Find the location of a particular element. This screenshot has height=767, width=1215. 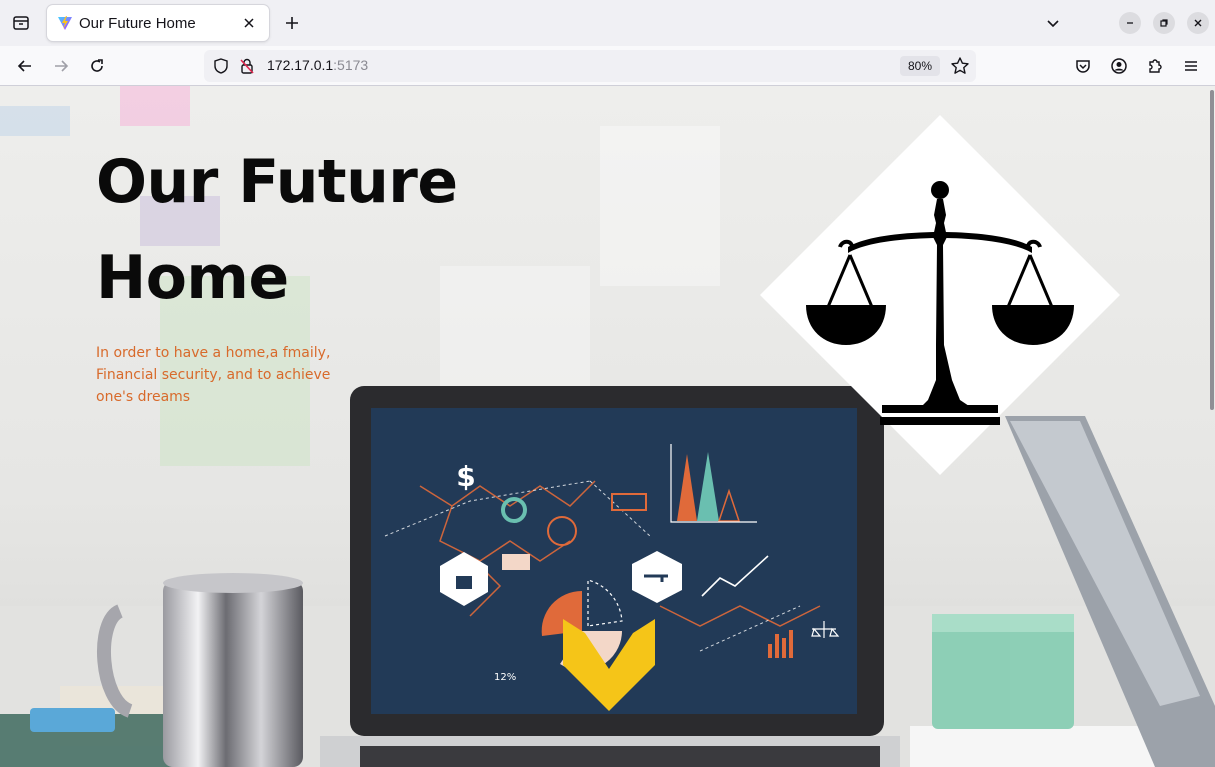

pocket-icon is located at coordinates (1083, 66).